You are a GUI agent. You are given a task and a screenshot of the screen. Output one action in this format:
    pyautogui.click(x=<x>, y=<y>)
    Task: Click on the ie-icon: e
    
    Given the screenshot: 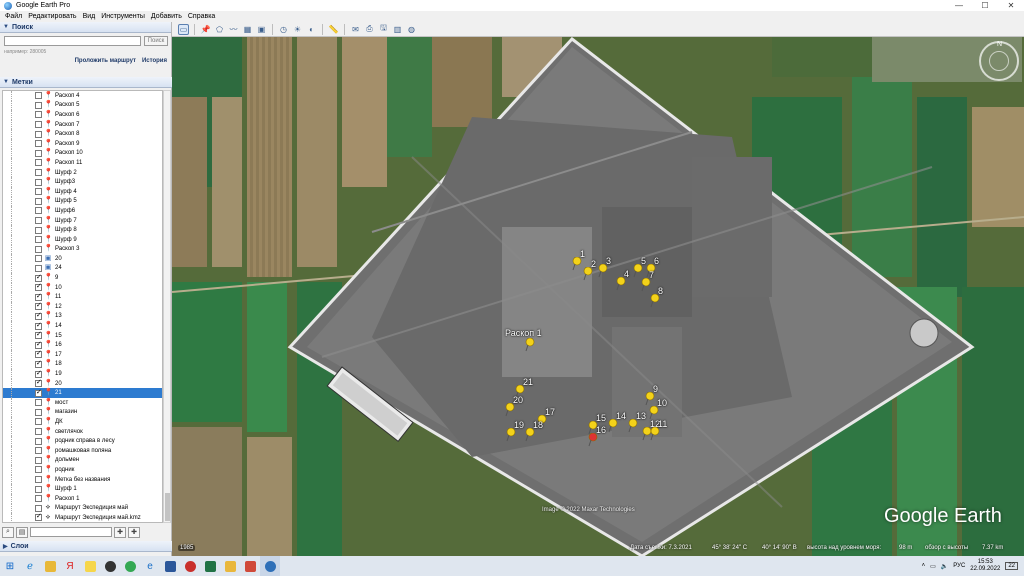 What is the action you would take?
    pyautogui.click(x=150, y=566)
    